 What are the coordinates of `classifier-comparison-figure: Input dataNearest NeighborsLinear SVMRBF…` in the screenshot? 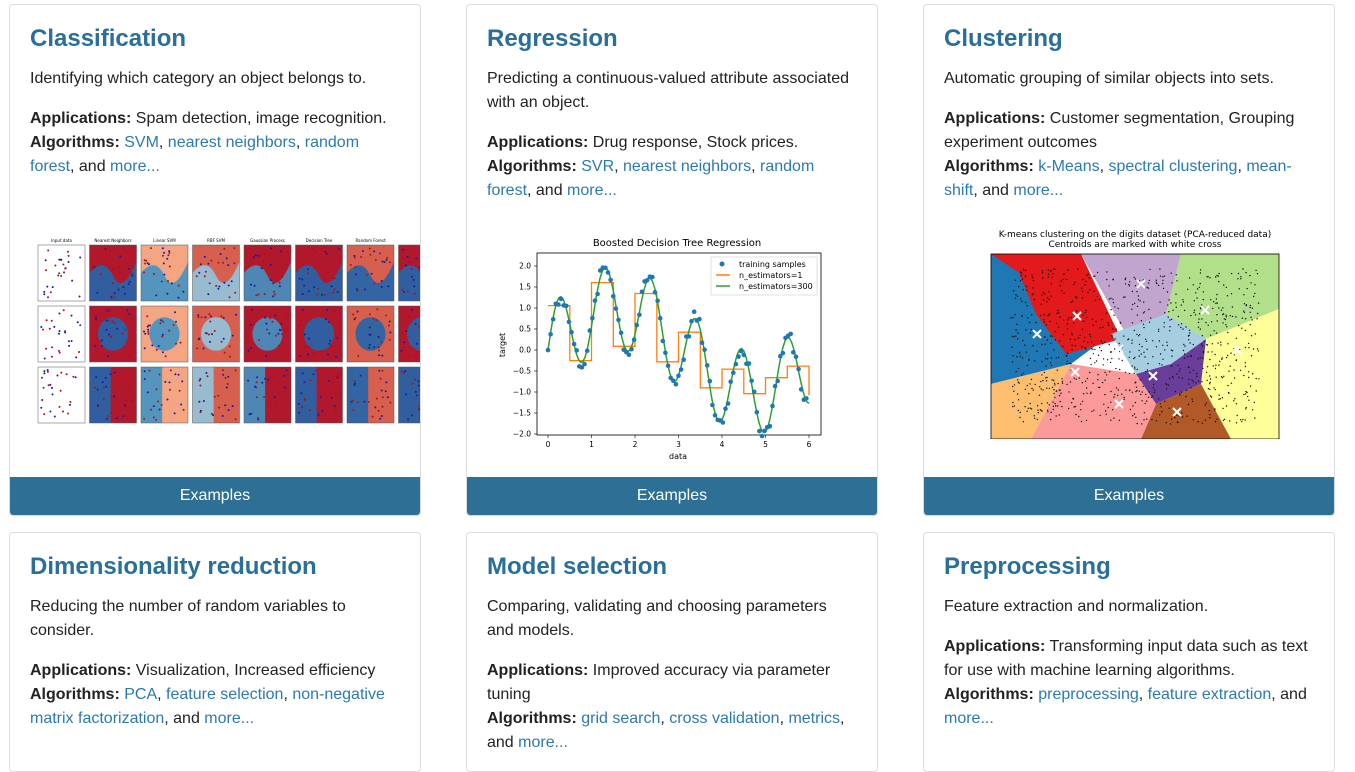 It's located at (215, 333).